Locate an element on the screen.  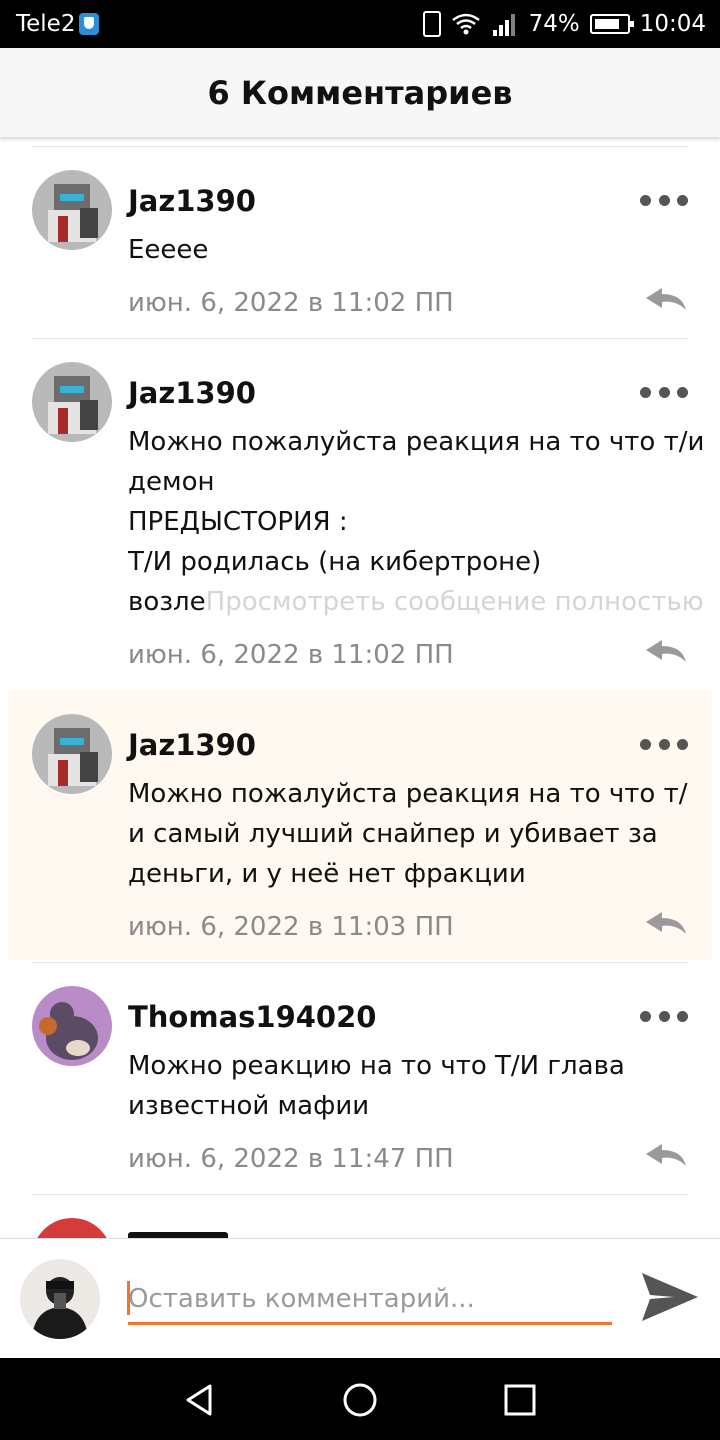
battery-icon is located at coordinates (611, 24).